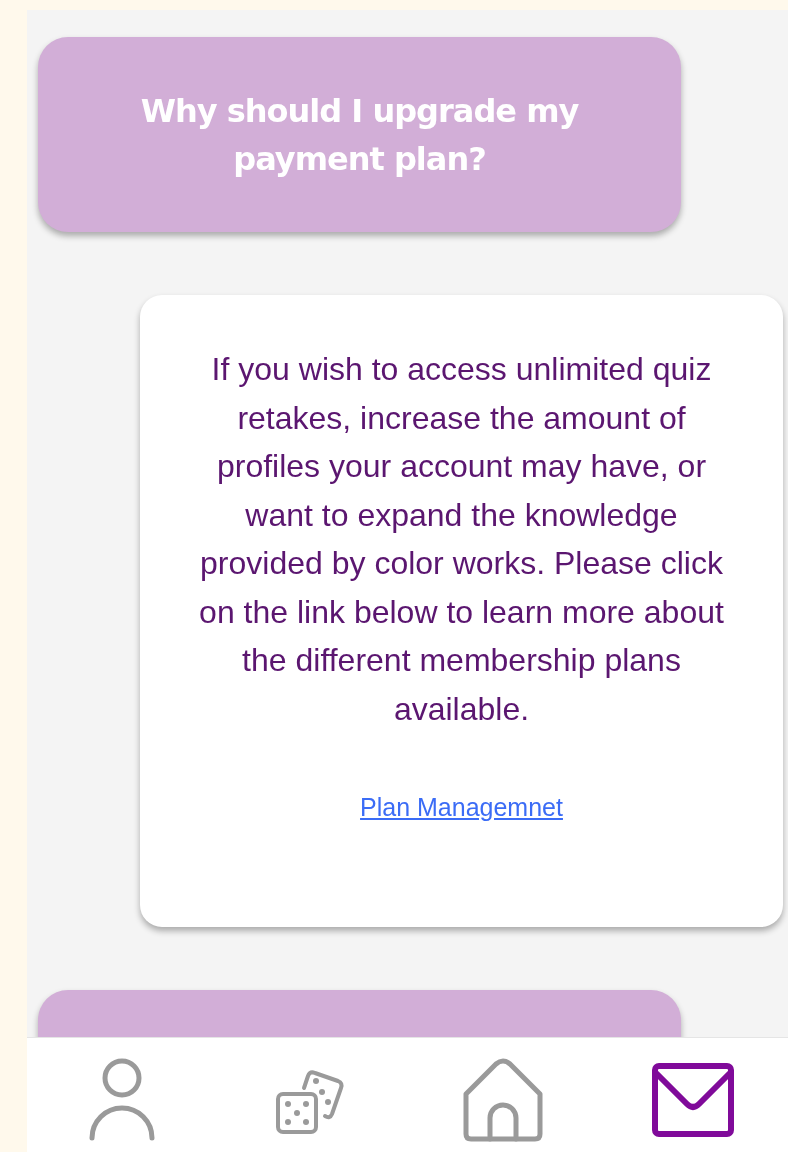 The width and height of the screenshot is (788, 1152). What do you see at coordinates (359, 135) in the screenshot?
I see `question-text: Why should I upgrade my payment plan?` at bounding box center [359, 135].